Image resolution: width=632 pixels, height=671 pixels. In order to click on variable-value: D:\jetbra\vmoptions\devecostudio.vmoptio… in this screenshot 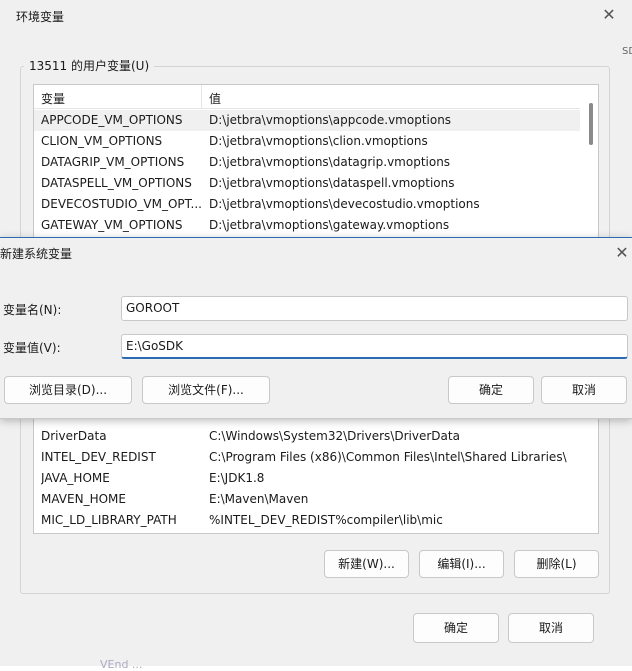, I will do `click(344, 204)`.